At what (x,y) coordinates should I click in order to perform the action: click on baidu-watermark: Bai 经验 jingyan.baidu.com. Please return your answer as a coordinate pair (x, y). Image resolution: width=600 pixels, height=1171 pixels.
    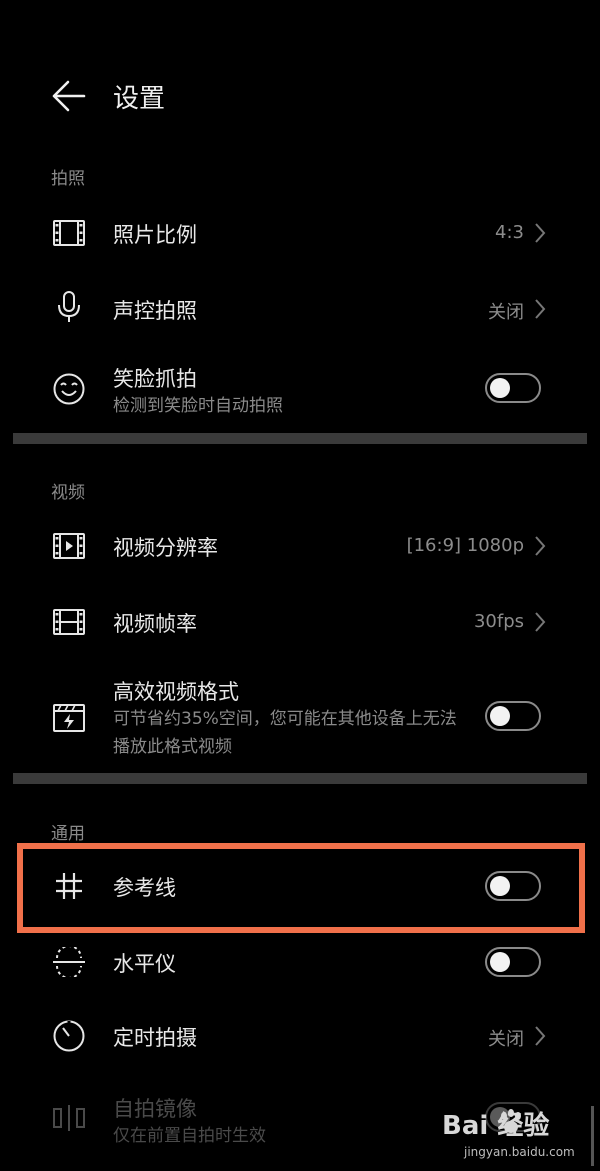
    Looking at the image, I should click on (517, 1135).